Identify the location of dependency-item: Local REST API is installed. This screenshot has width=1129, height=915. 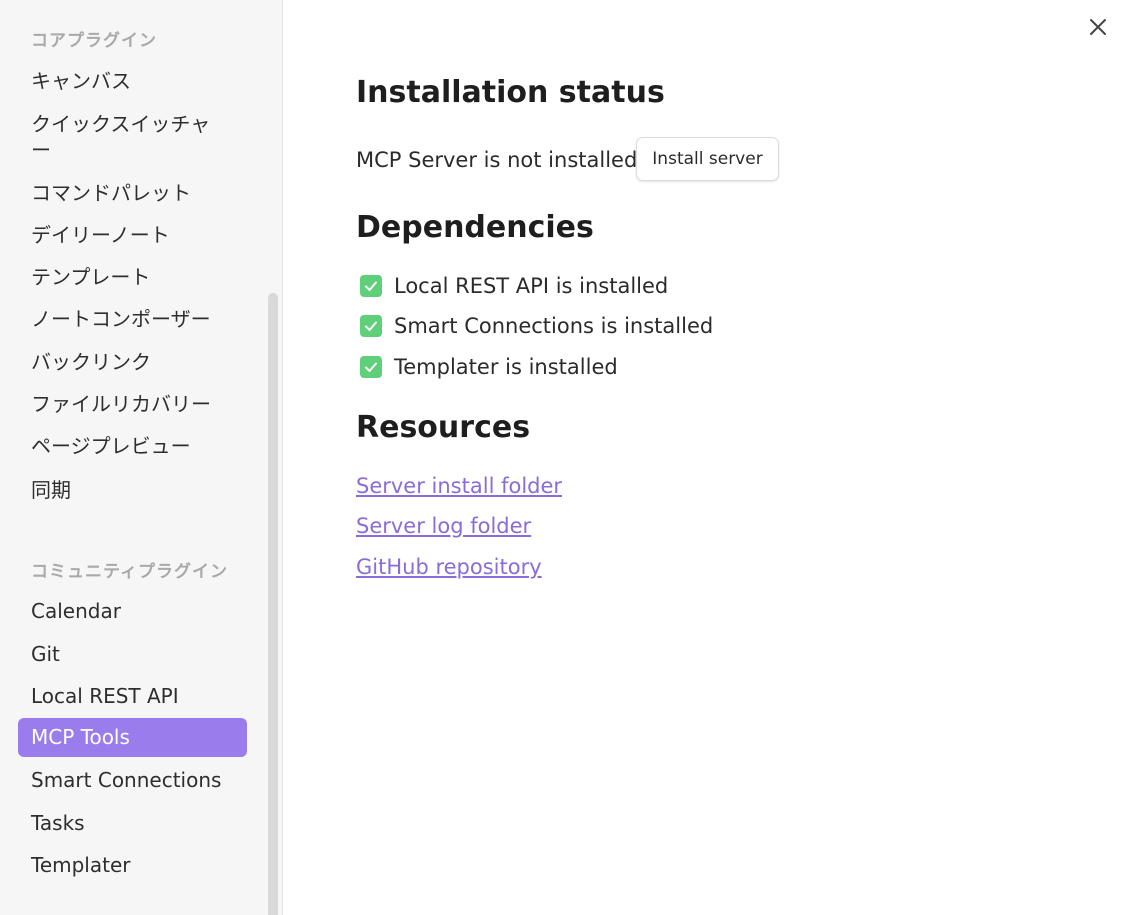
(514, 286).